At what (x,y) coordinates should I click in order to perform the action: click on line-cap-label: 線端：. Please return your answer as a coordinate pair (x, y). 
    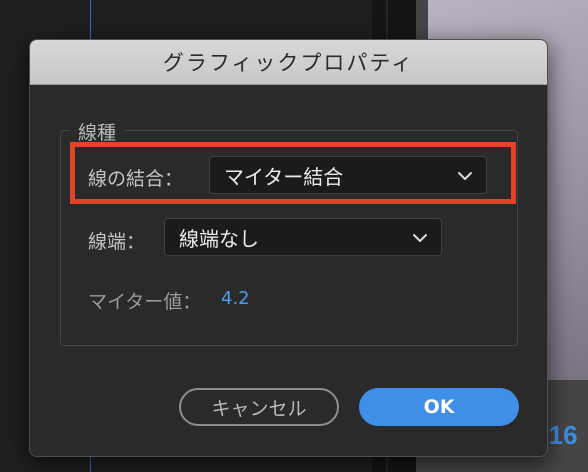
    Looking at the image, I should click on (117, 242).